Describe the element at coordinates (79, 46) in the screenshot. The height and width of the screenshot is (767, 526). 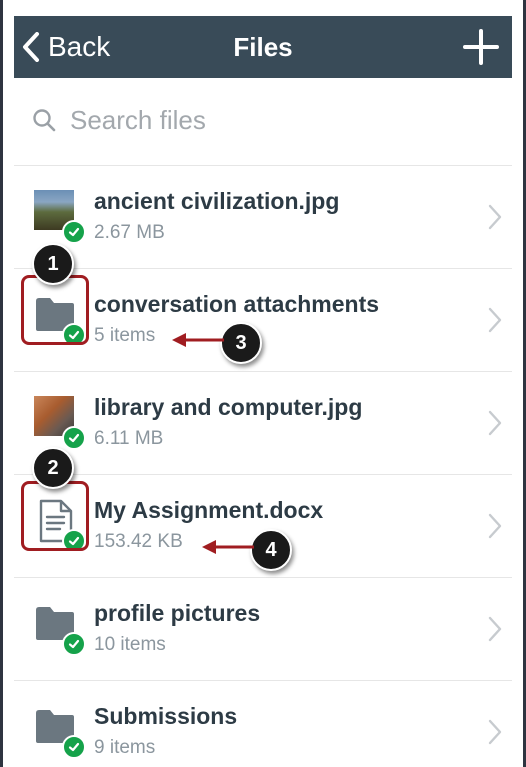
I see `back-label: Back` at that location.